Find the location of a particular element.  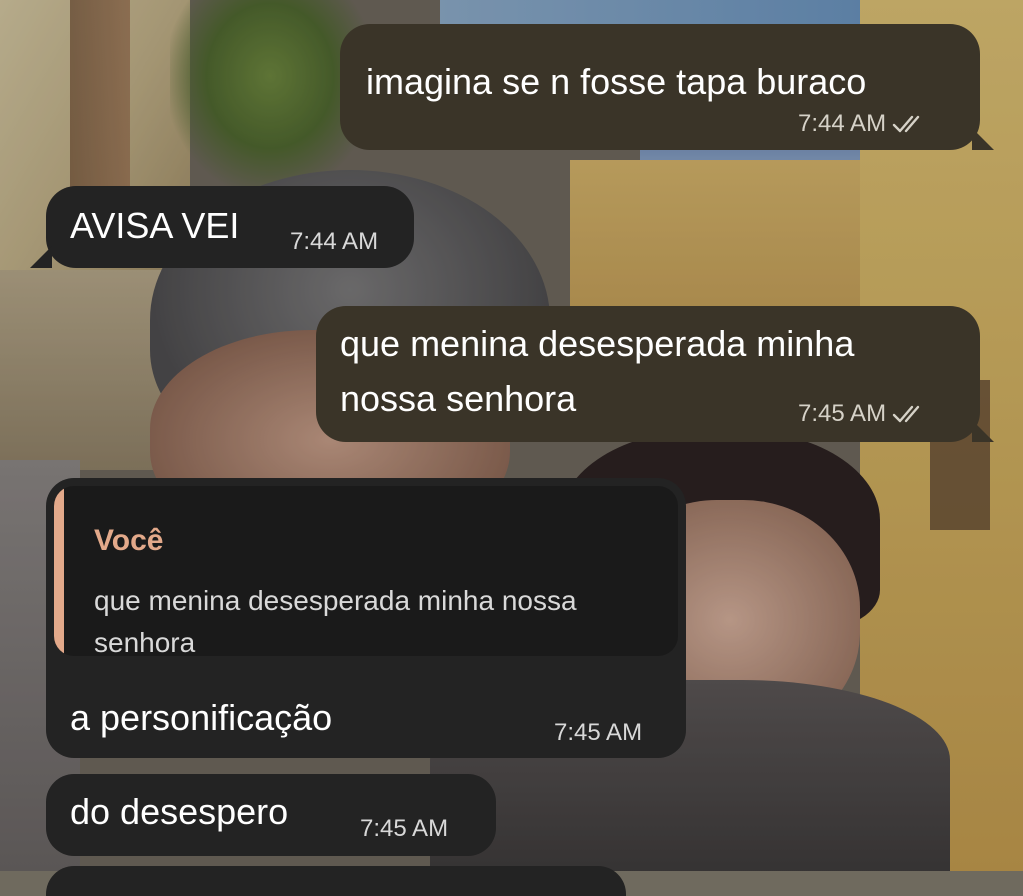

message-text: AVISA VEI is located at coordinates (155, 225).